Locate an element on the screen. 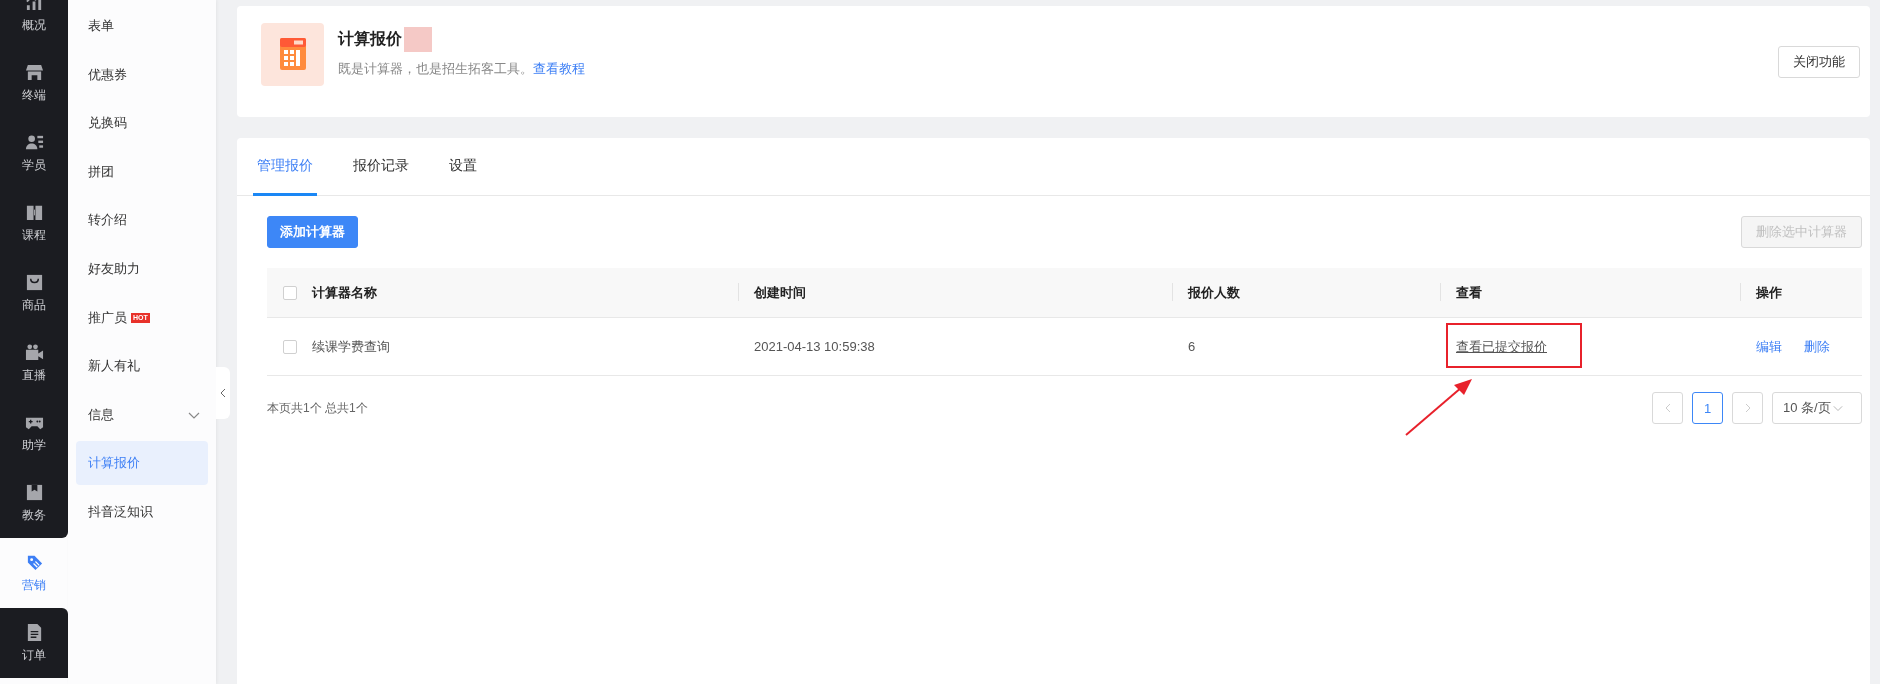 This screenshot has height=684, width=1880. page-size-select: 10 条/页 is located at coordinates (1817, 408).